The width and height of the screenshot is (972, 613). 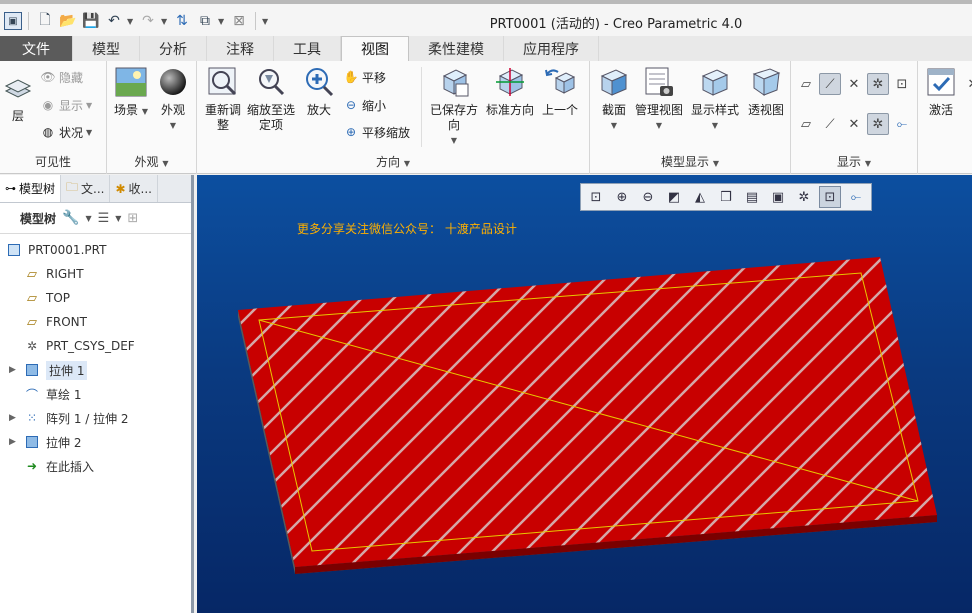 What do you see at coordinates (551, 48) in the screenshot?
I see `tab-applications: 应用程序` at bounding box center [551, 48].